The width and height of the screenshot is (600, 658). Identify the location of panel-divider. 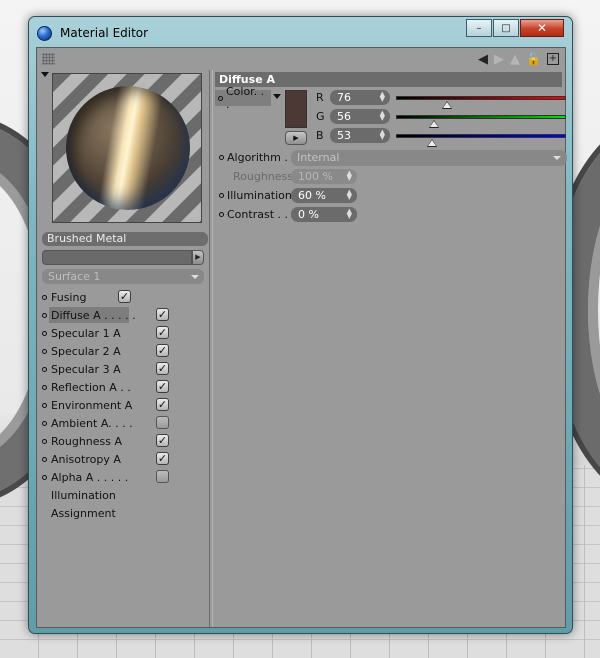
(211, 348).